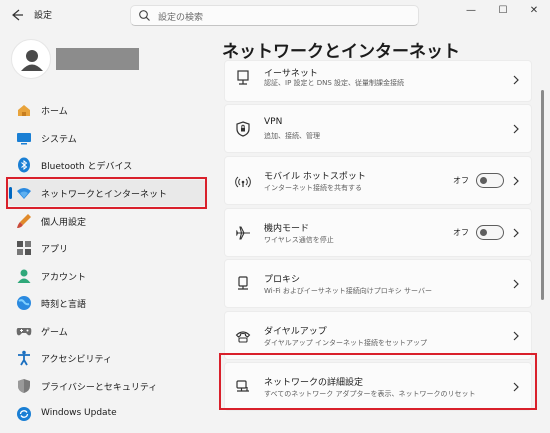 Image resolution: width=550 pixels, height=433 pixels. I want to click on sidebar-item-time-language: 時刻と言語, so click(107, 303).